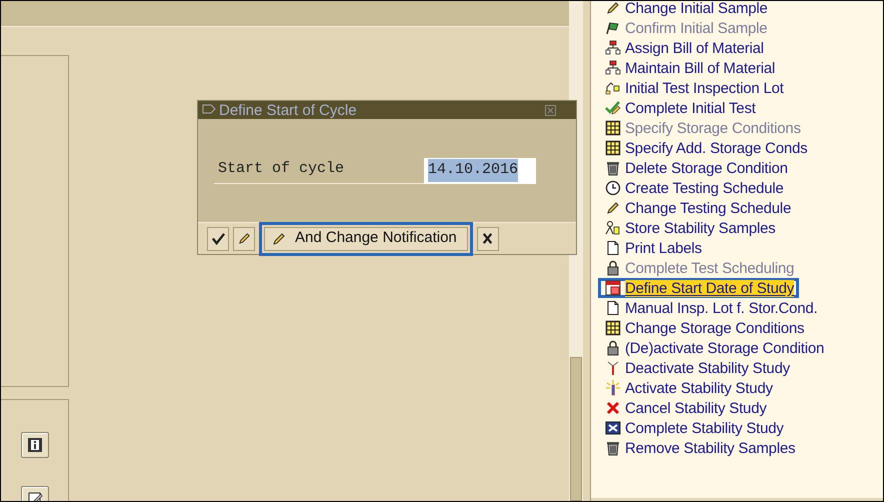 The height and width of the screenshot is (502, 884). I want to click on edit-button, so click(244, 238).